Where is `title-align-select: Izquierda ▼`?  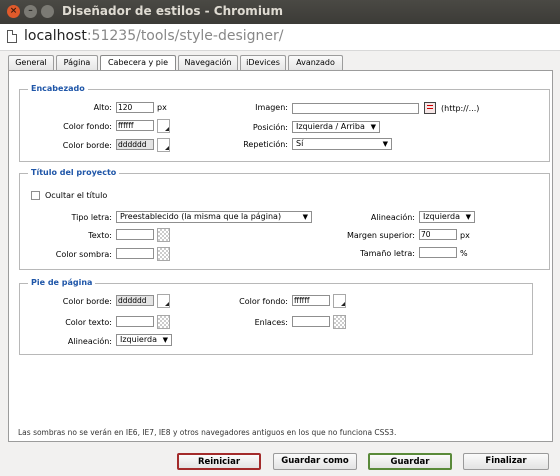 title-align-select: Izquierda ▼ is located at coordinates (447, 217).